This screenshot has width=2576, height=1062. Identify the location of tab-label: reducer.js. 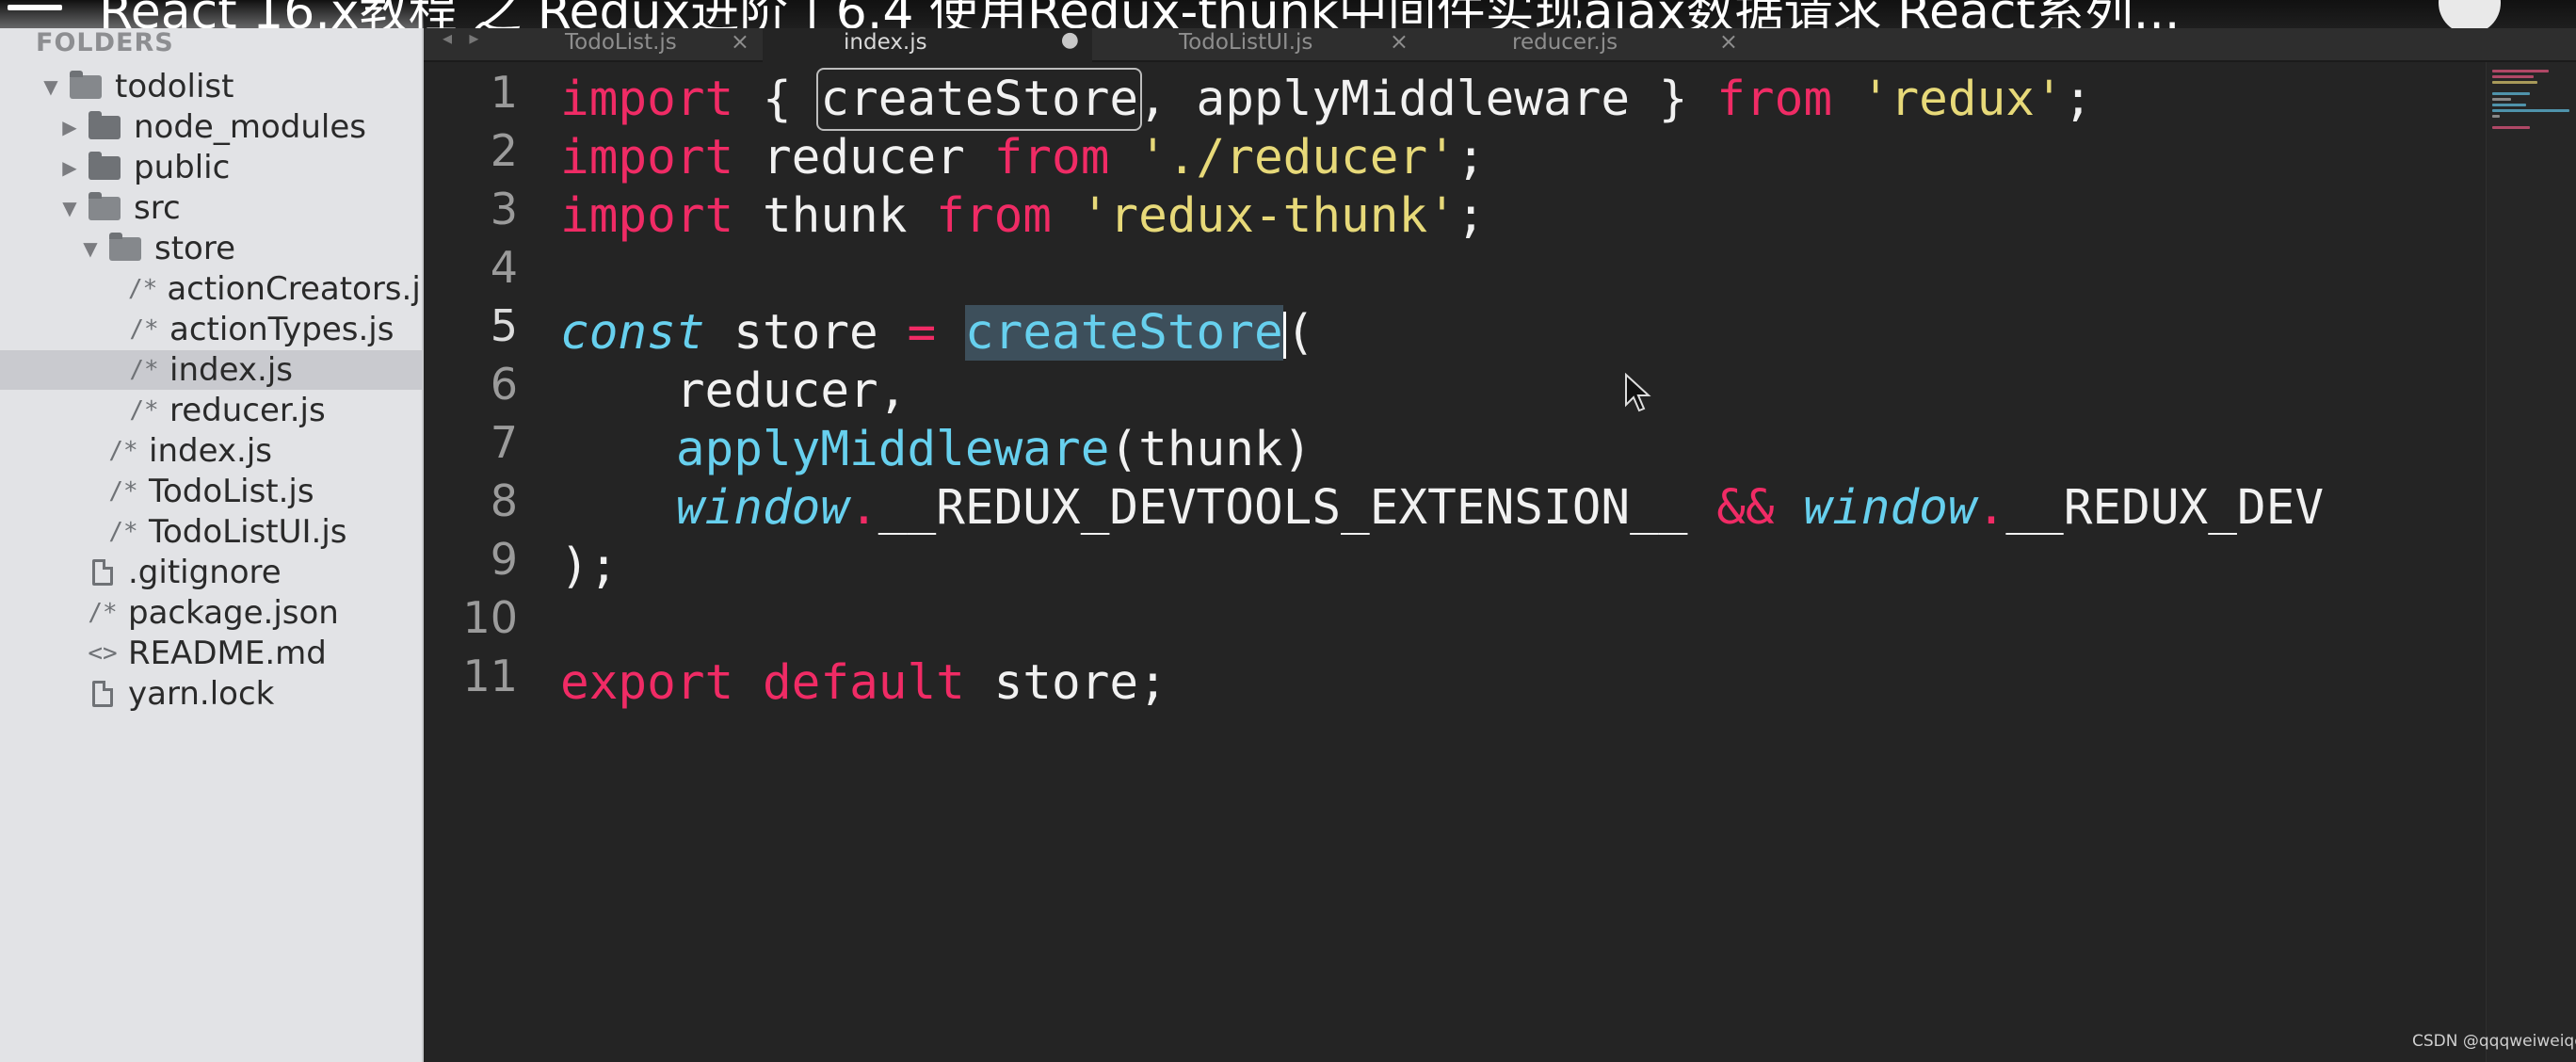
(1565, 42).